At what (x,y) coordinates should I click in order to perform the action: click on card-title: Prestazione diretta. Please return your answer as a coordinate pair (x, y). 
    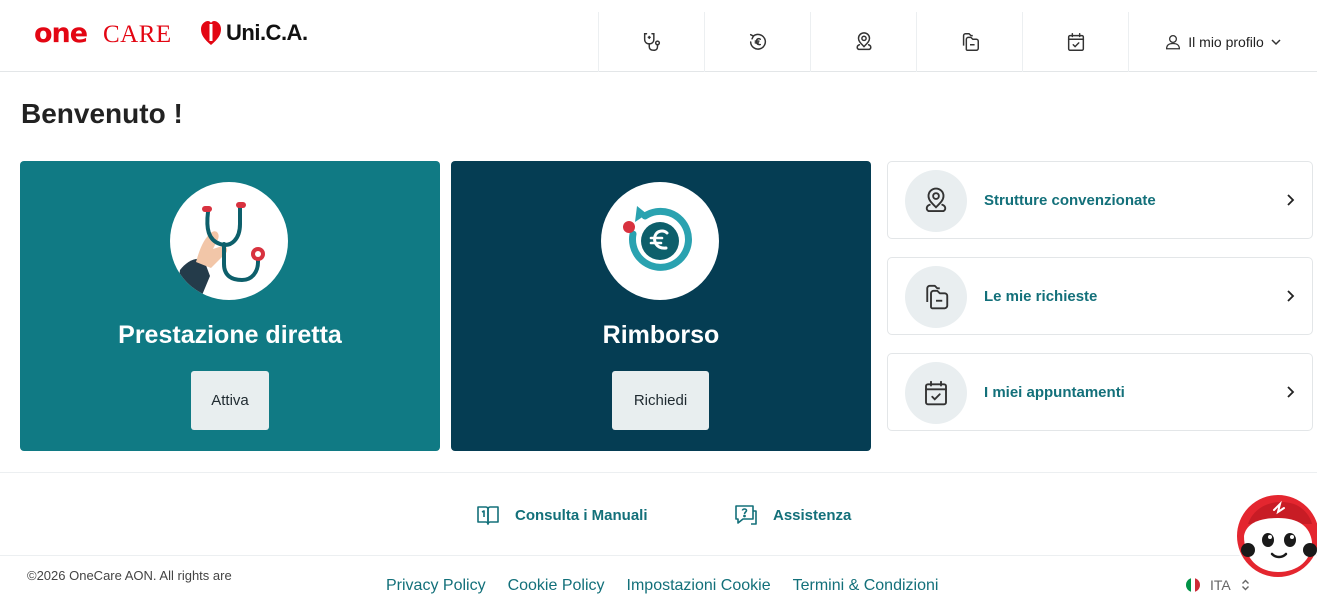
    Looking at the image, I should click on (230, 335).